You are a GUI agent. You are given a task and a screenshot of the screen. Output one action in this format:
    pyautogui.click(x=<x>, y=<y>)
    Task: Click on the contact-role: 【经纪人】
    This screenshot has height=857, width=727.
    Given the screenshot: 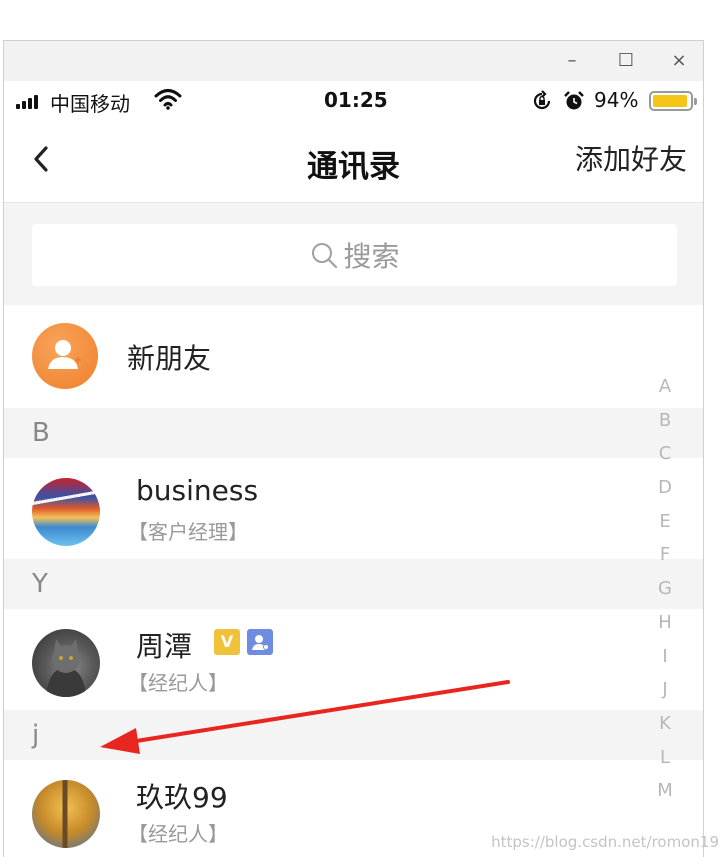 What is the action you would take?
    pyautogui.click(x=178, y=834)
    